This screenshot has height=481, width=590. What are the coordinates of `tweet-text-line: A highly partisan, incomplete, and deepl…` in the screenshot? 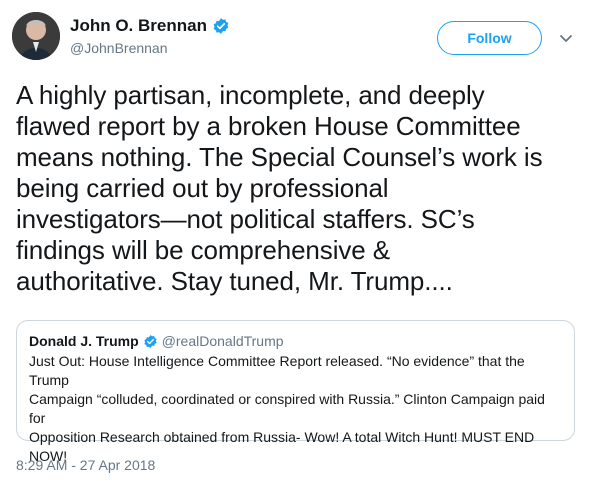 It's located at (250, 95).